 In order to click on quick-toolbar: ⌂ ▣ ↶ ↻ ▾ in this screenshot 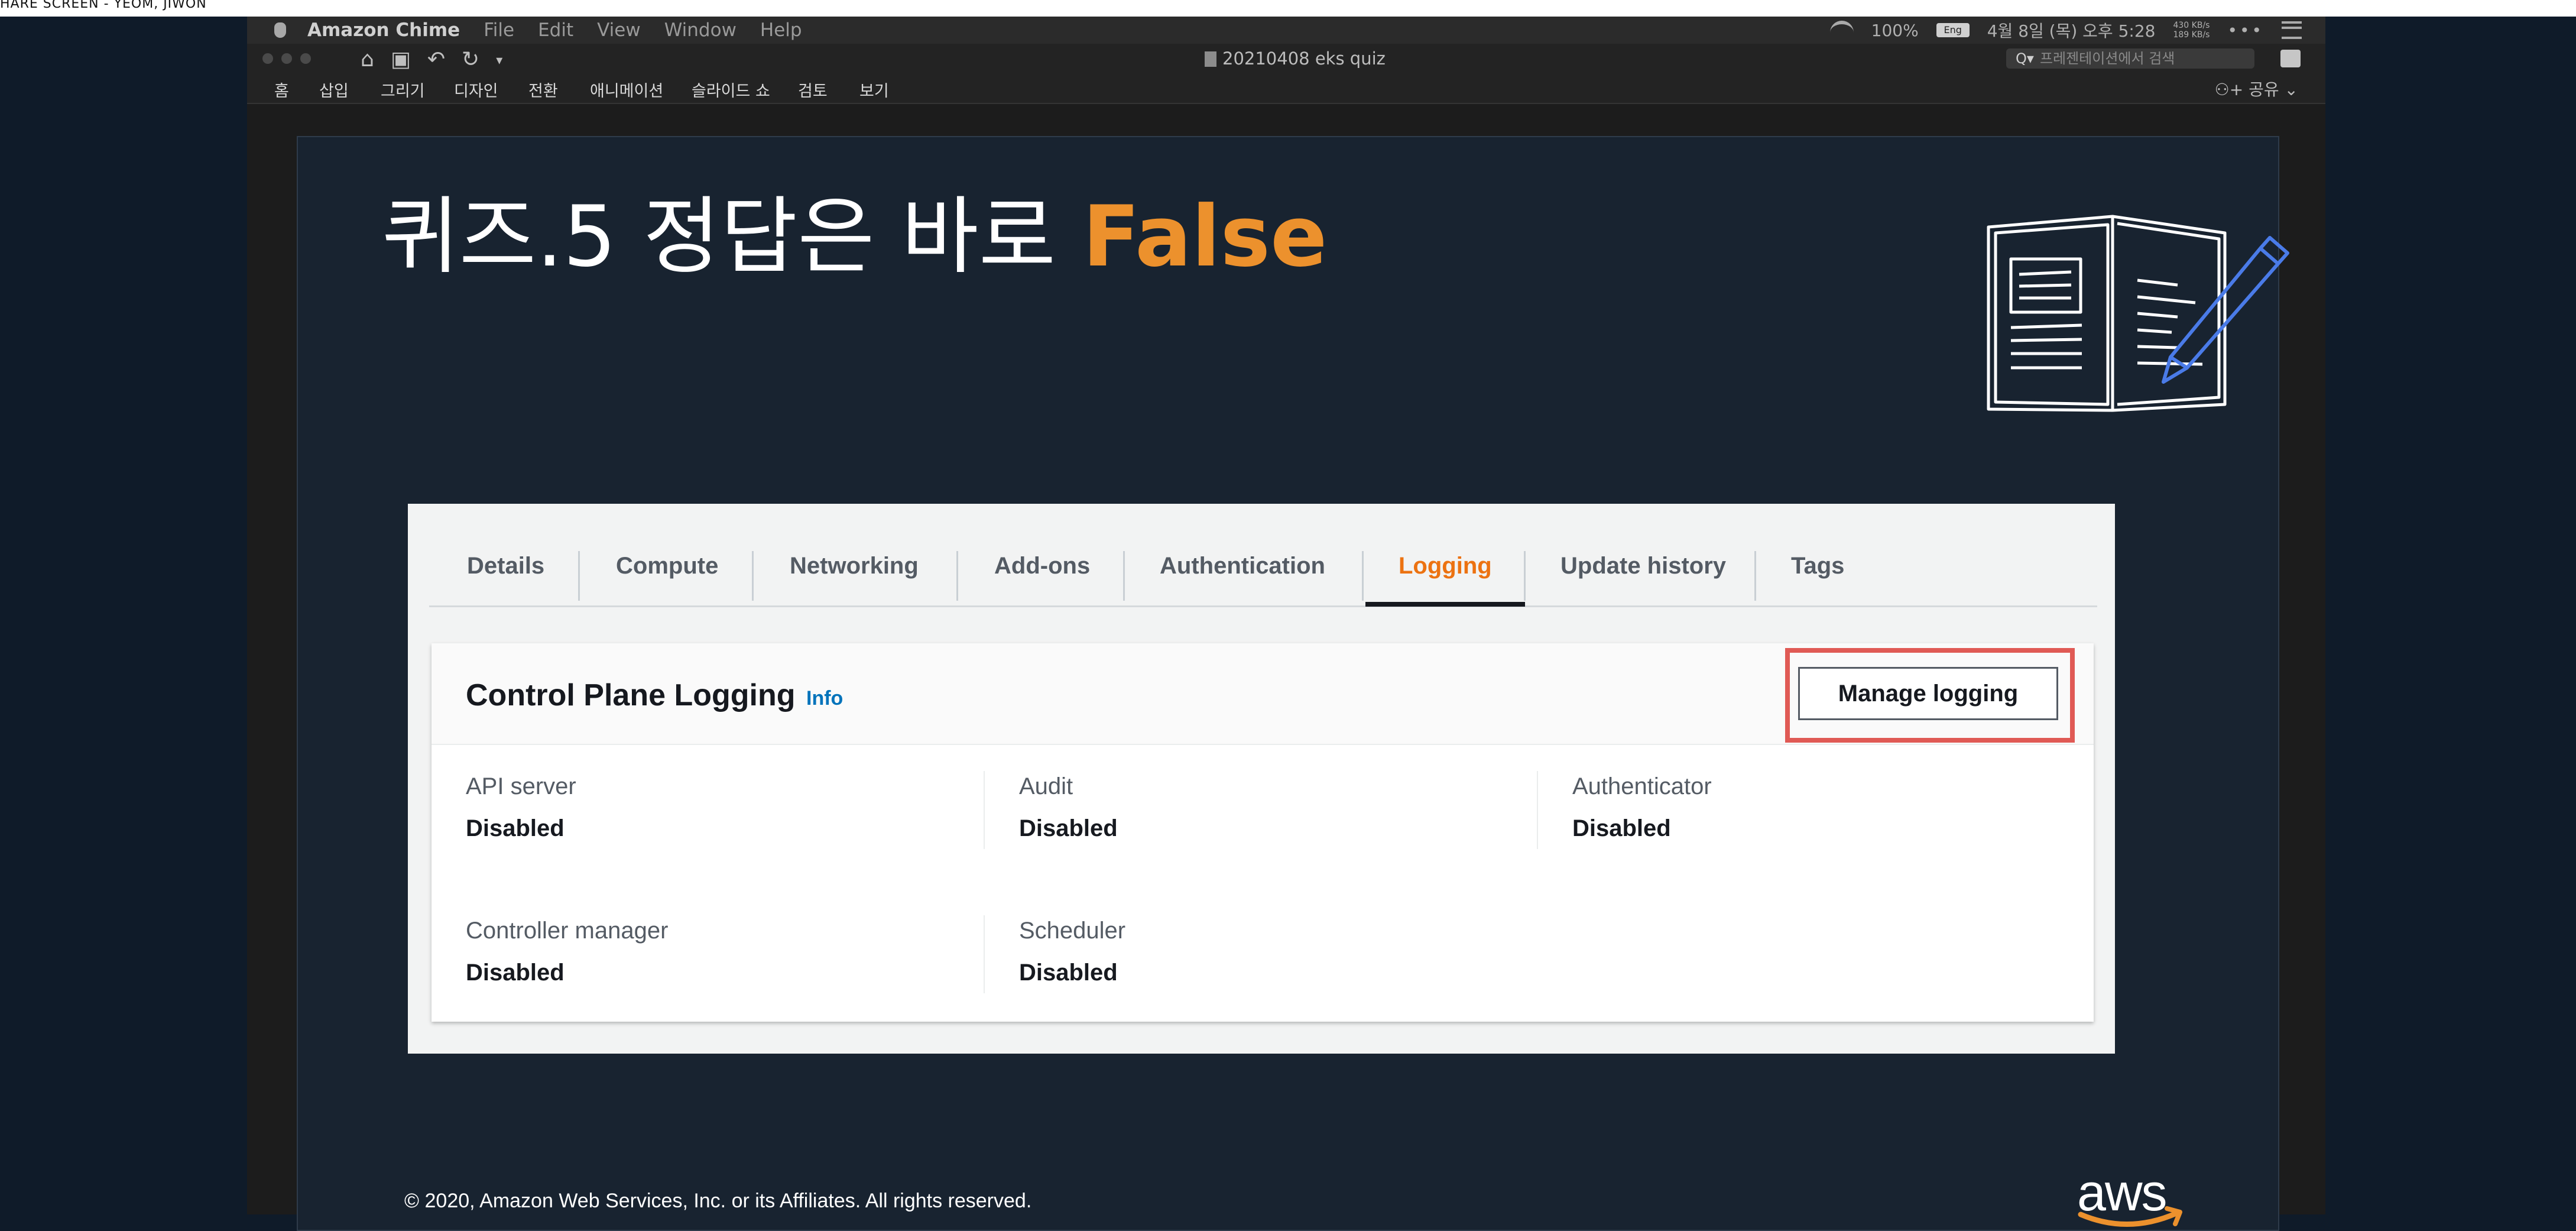, I will do `click(431, 60)`.